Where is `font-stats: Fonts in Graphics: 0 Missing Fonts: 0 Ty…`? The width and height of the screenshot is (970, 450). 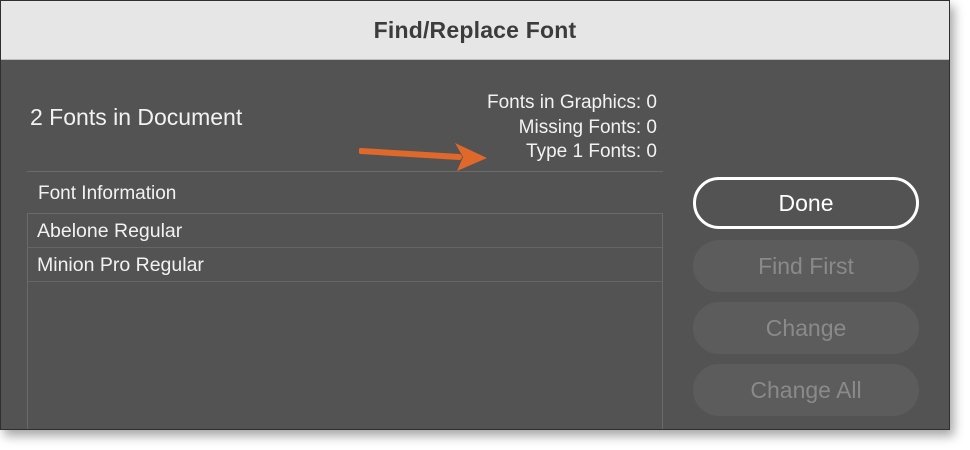
font-stats: Fonts in Graphics: 0 Missing Fonts: 0 Ty… is located at coordinates (572, 128).